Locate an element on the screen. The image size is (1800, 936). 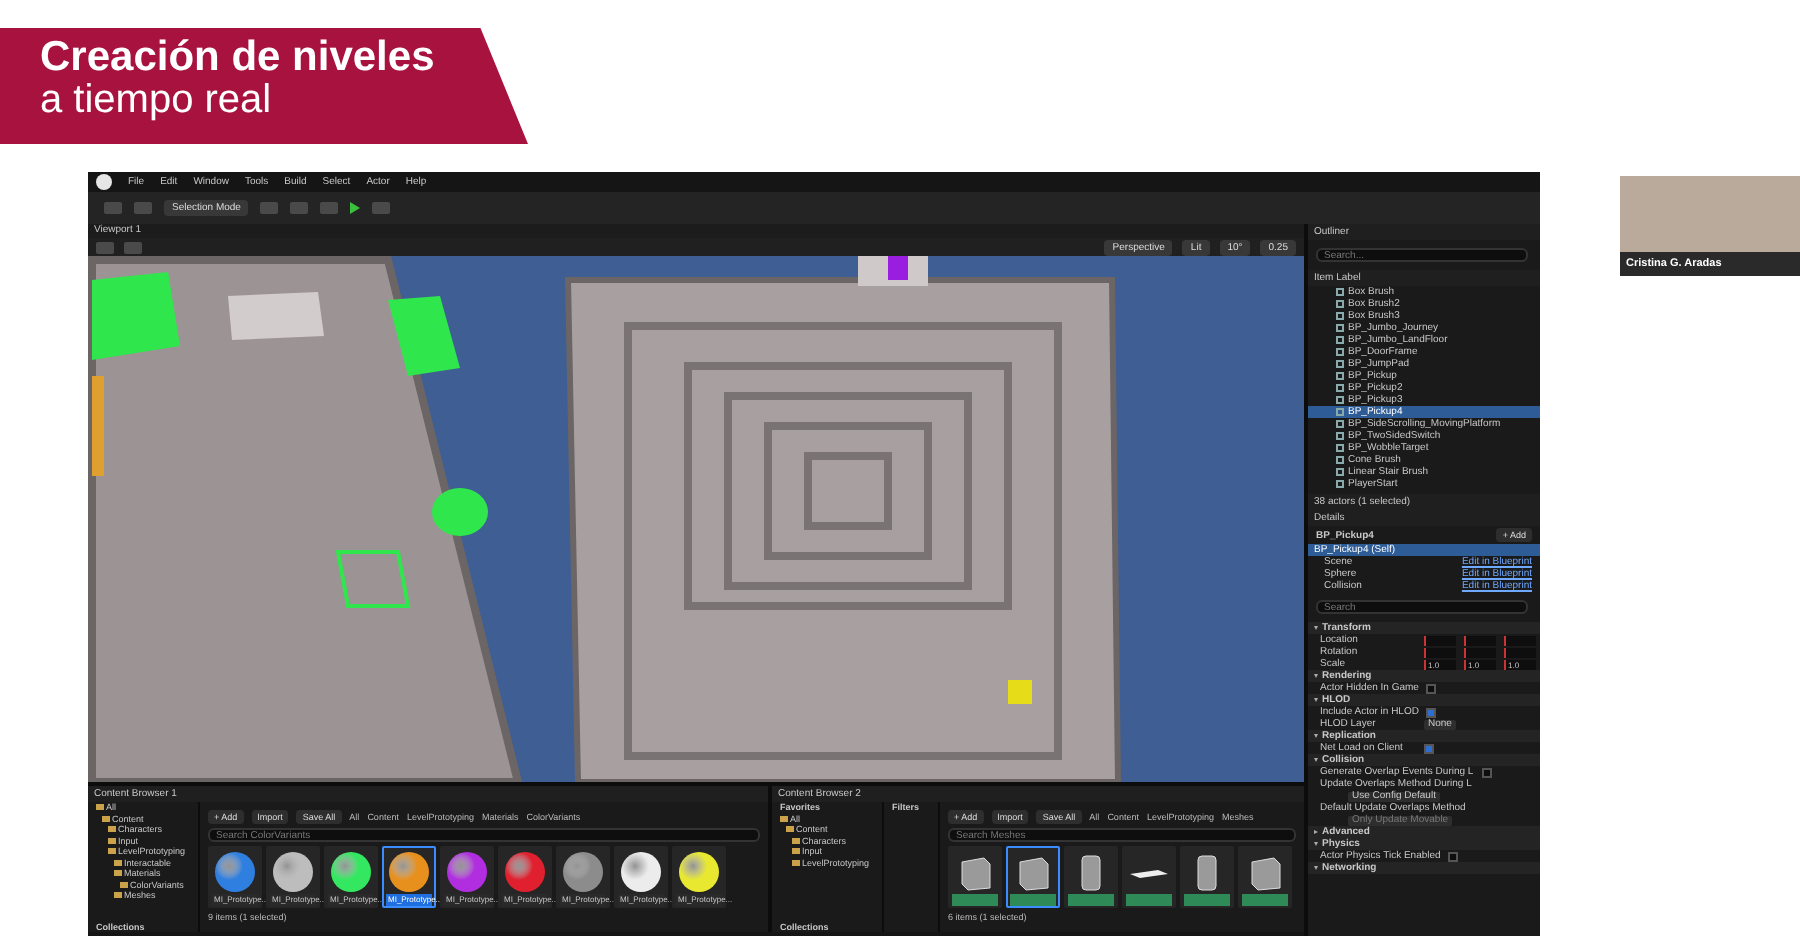
play-icon is located at coordinates (355, 208).